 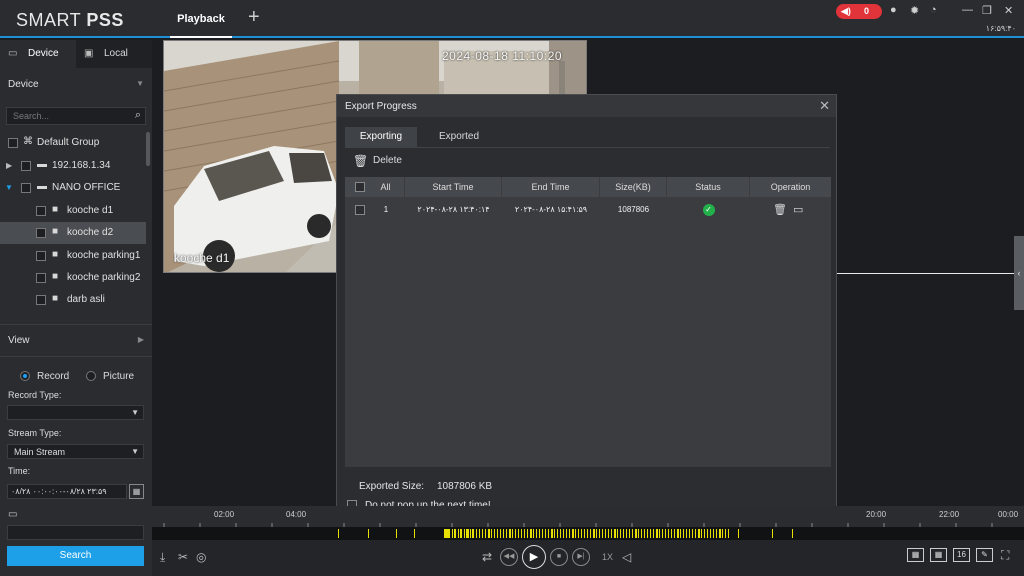 What do you see at coordinates (534, 557) in the screenshot?
I see `play-button: ▶` at bounding box center [534, 557].